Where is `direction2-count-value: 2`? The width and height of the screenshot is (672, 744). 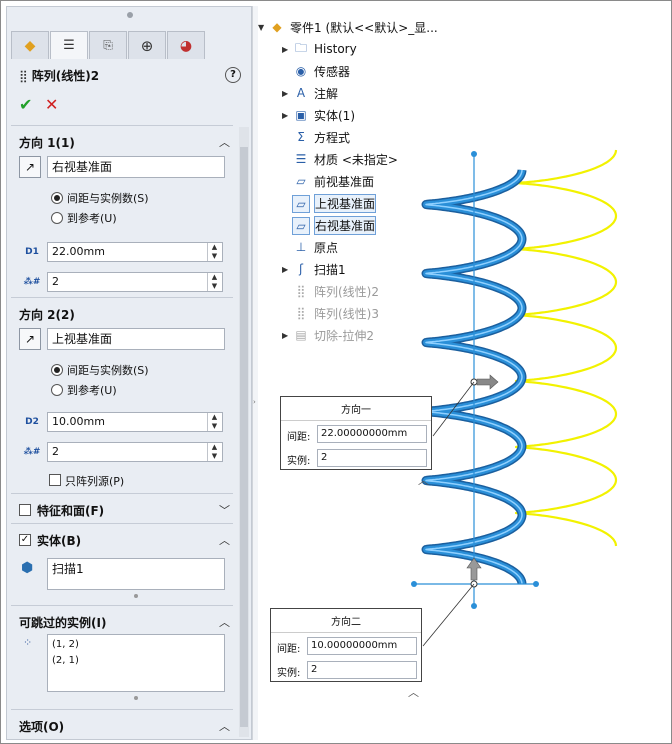 direction2-count-value: 2 is located at coordinates (55, 451).